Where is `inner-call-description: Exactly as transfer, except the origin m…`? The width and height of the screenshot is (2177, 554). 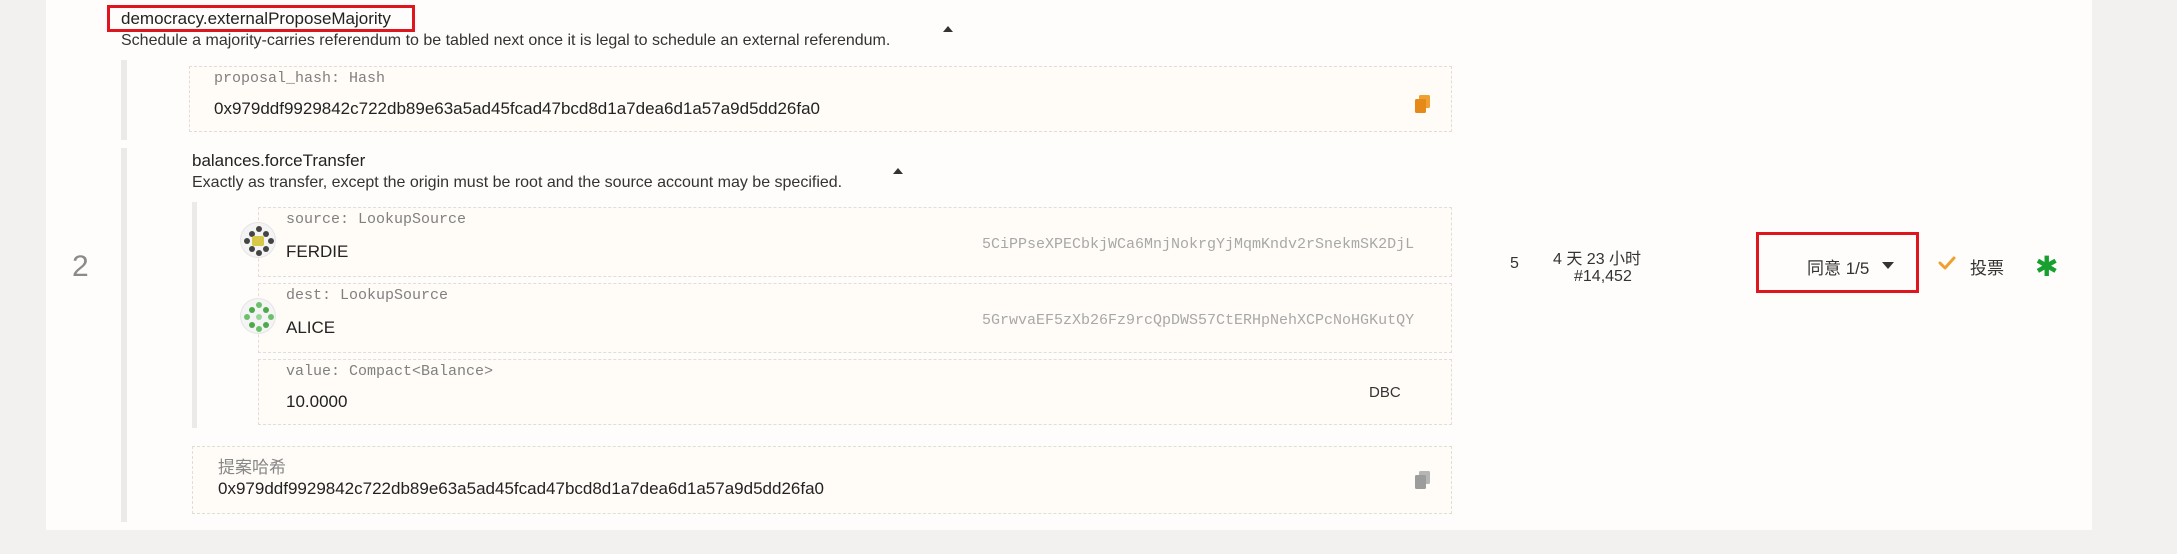 inner-call-description: Exactly as transfer, except the origin m… is located at coordinates (517, 182).